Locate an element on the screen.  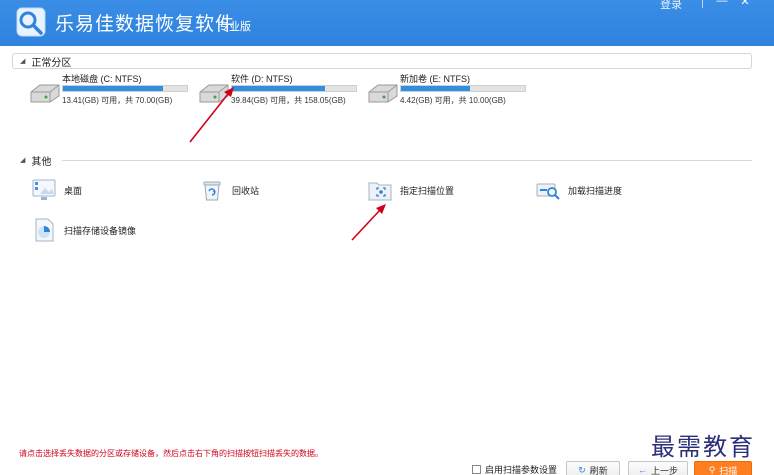
back-label: 上一步 is located at coordinates (664, 470).